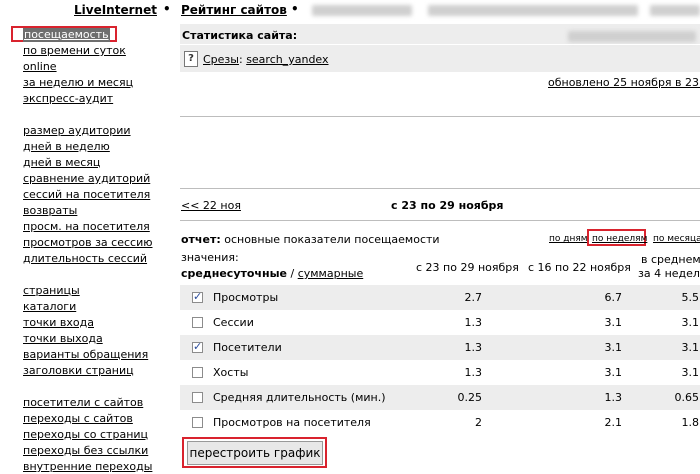 The width and height of the screenshot is (700, 474). What do you see at coordinates (568, 239) in the screenshot?
I see `by-days-link: по дням` at bounding box center [568, 239].